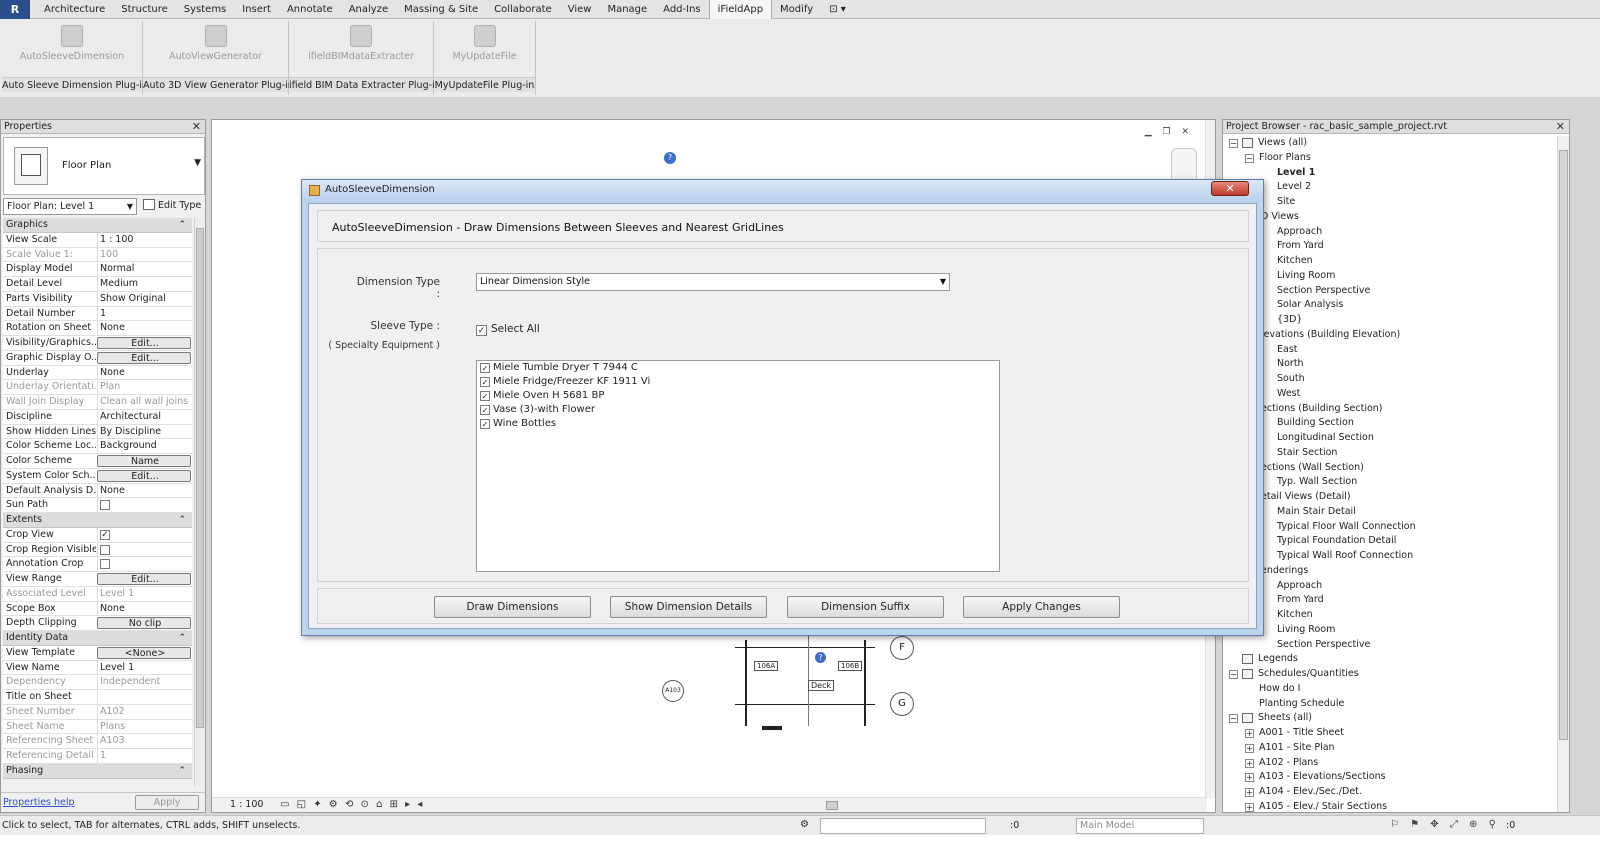 The height and width of the screenshot is (867, 1600). Describe the element at coordinates (15, 9) in the screenshot. I see `application-menu-button: R` at that location.